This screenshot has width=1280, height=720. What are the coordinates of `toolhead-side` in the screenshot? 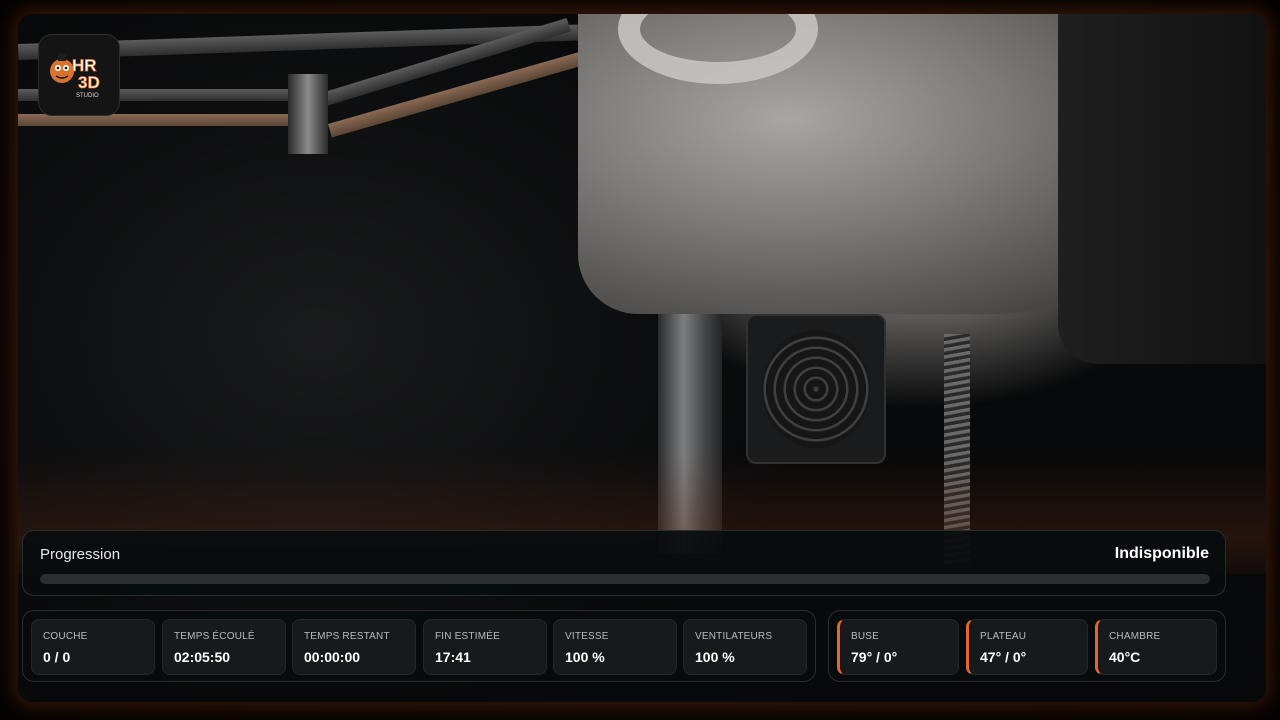 It's located at (1162, 189).